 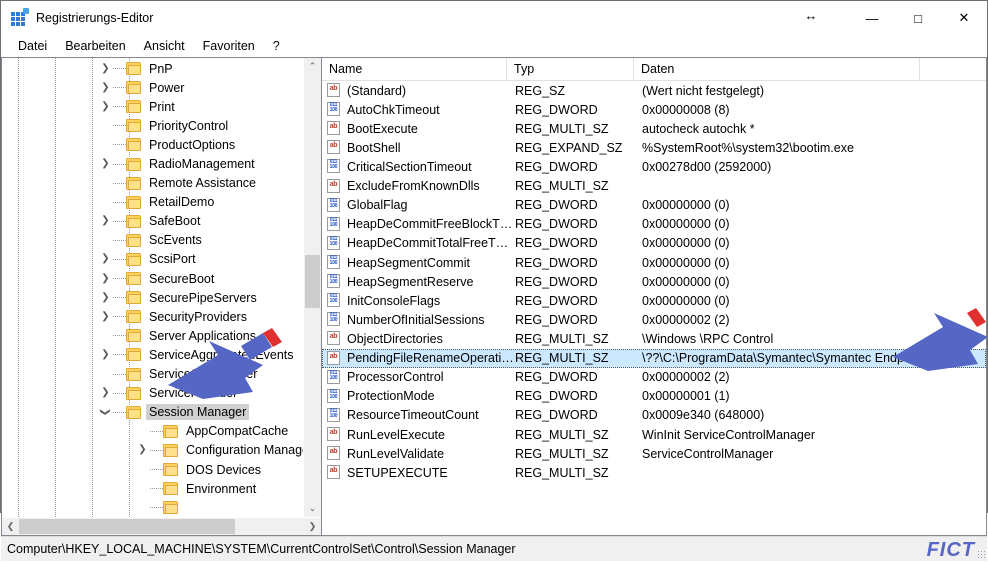 I want to click on close-button: ✕, so click(x=964, y=18).